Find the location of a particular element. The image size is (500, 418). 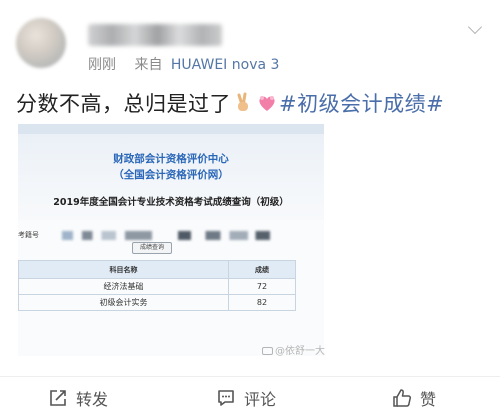

post-meta: 刚刚 来自 HUAWEI nova 3 is located at coordinates (183, 64).